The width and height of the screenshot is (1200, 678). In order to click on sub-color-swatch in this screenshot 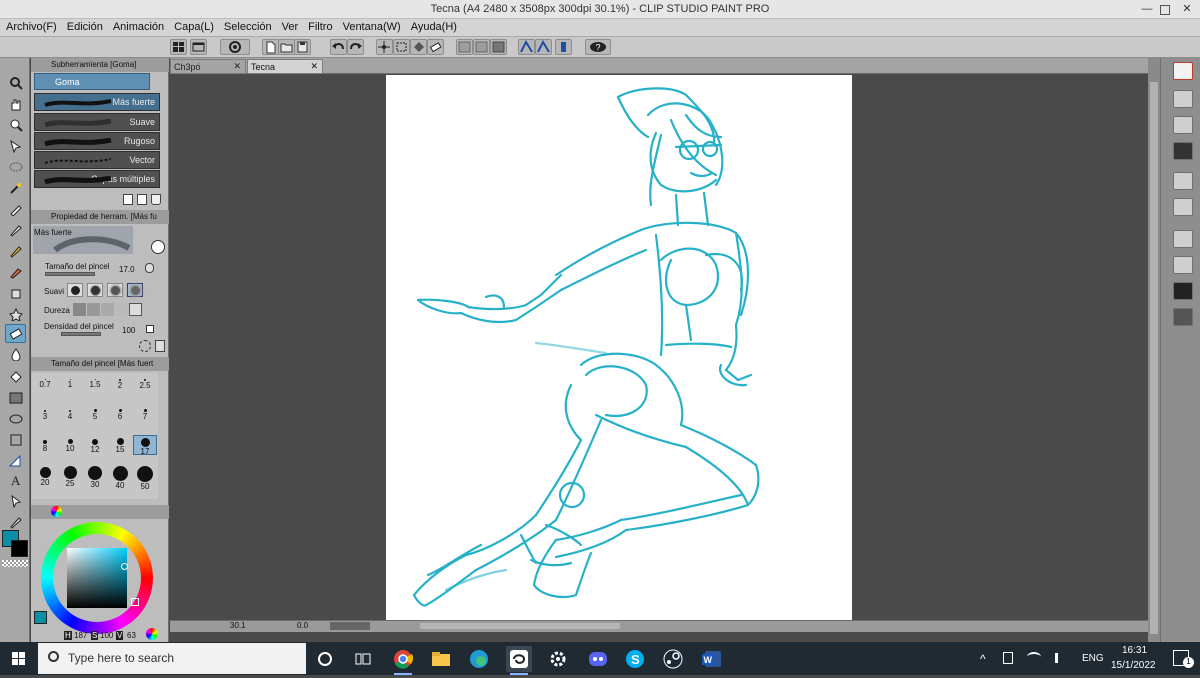, I will do `click(19, 548)`.